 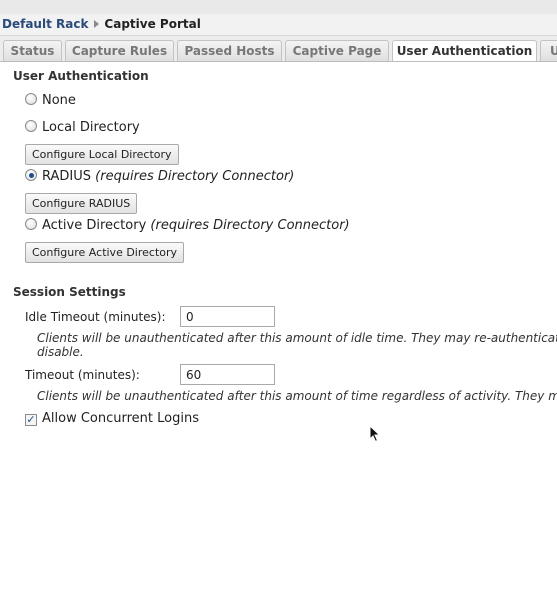 What do you see at coordinates (94, 225) in the screenshot?
I see `radio-active-directory-label: Active Directory` at bounding box center [94, 225].